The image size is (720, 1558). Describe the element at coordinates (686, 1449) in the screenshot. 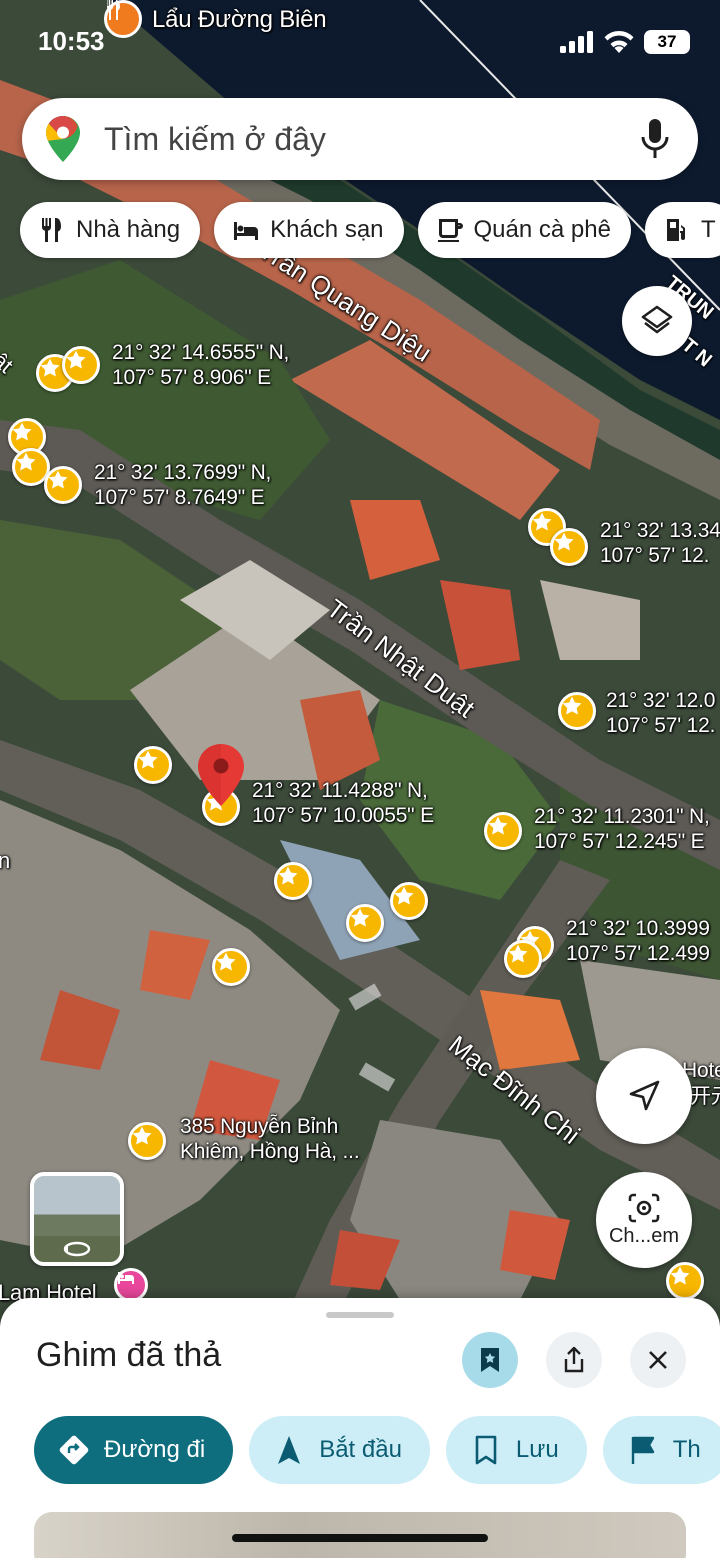

I see `label-button-label: Th` at that location.